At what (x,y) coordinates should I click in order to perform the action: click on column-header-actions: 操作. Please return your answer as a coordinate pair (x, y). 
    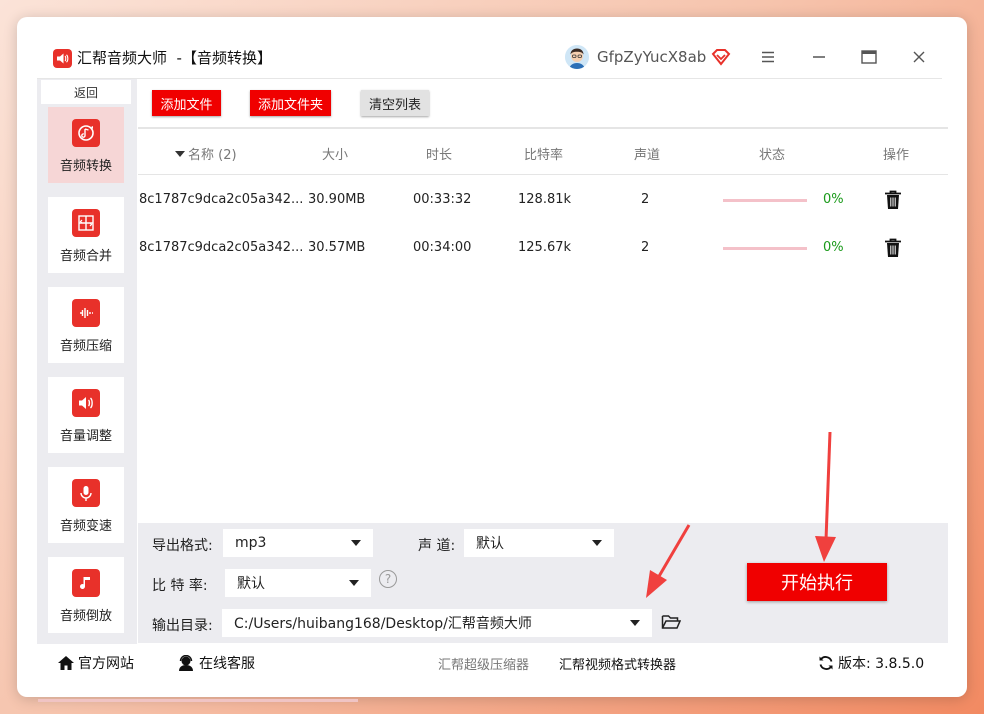
    Looking at the image, I should click on (896, 155).